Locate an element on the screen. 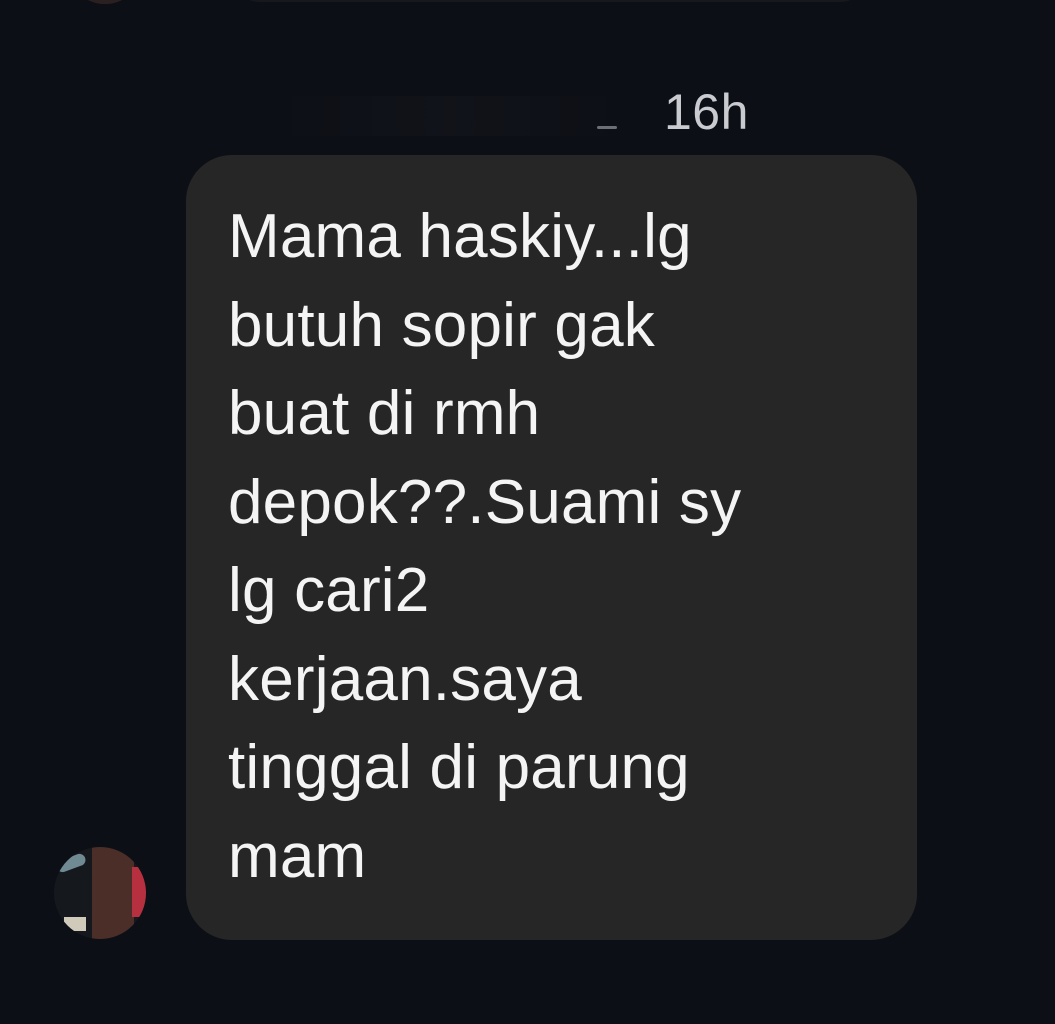  sender-name-obscured is located at coordinates (450, 116).